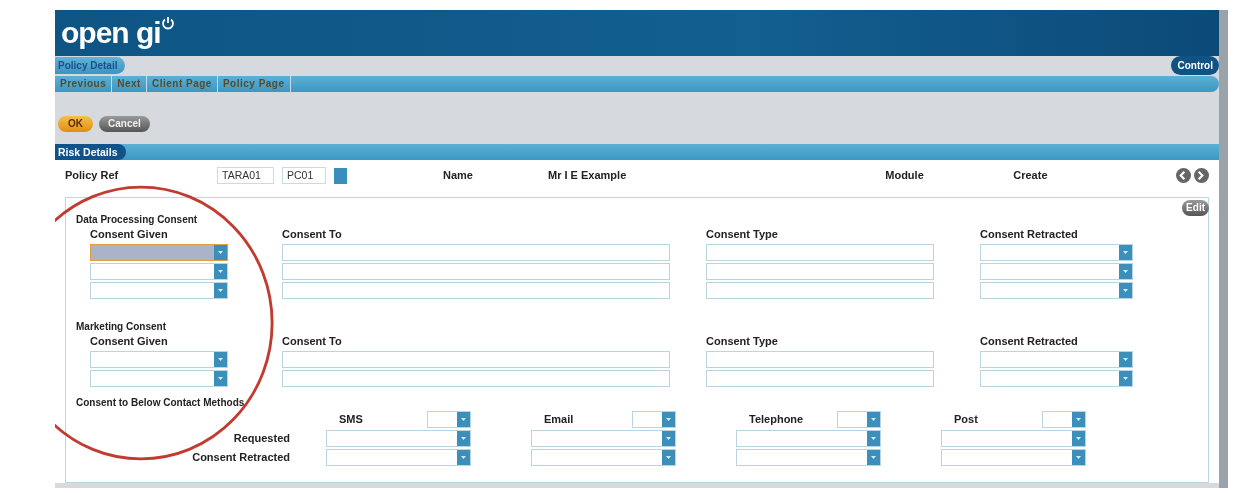 This screenshot has width=1237, height=493. I want to click on nav-link: Previous, so click(84, 84).